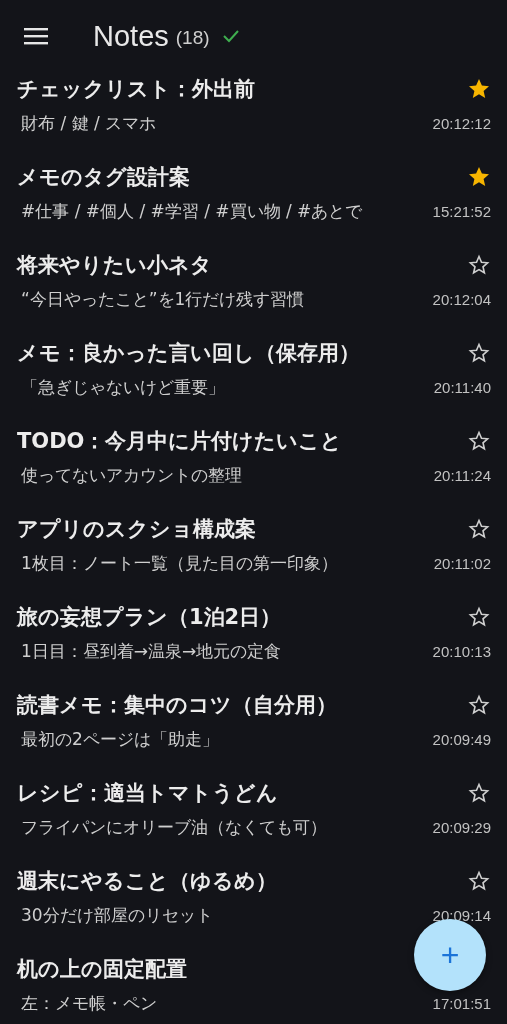 The height and width of the screenshot is (1024, 507). What do you see at coordinates (461, 1003) in the screenshot?
I see `note-time: 17:01:51` at bounding box center [461, 1003].